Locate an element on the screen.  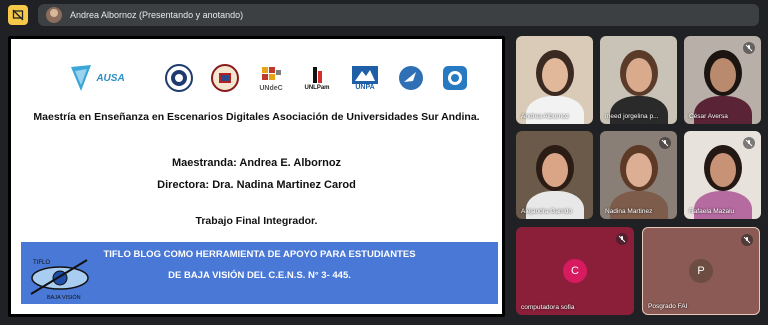
participant-avatar: C is located at coordinates (575, 271).